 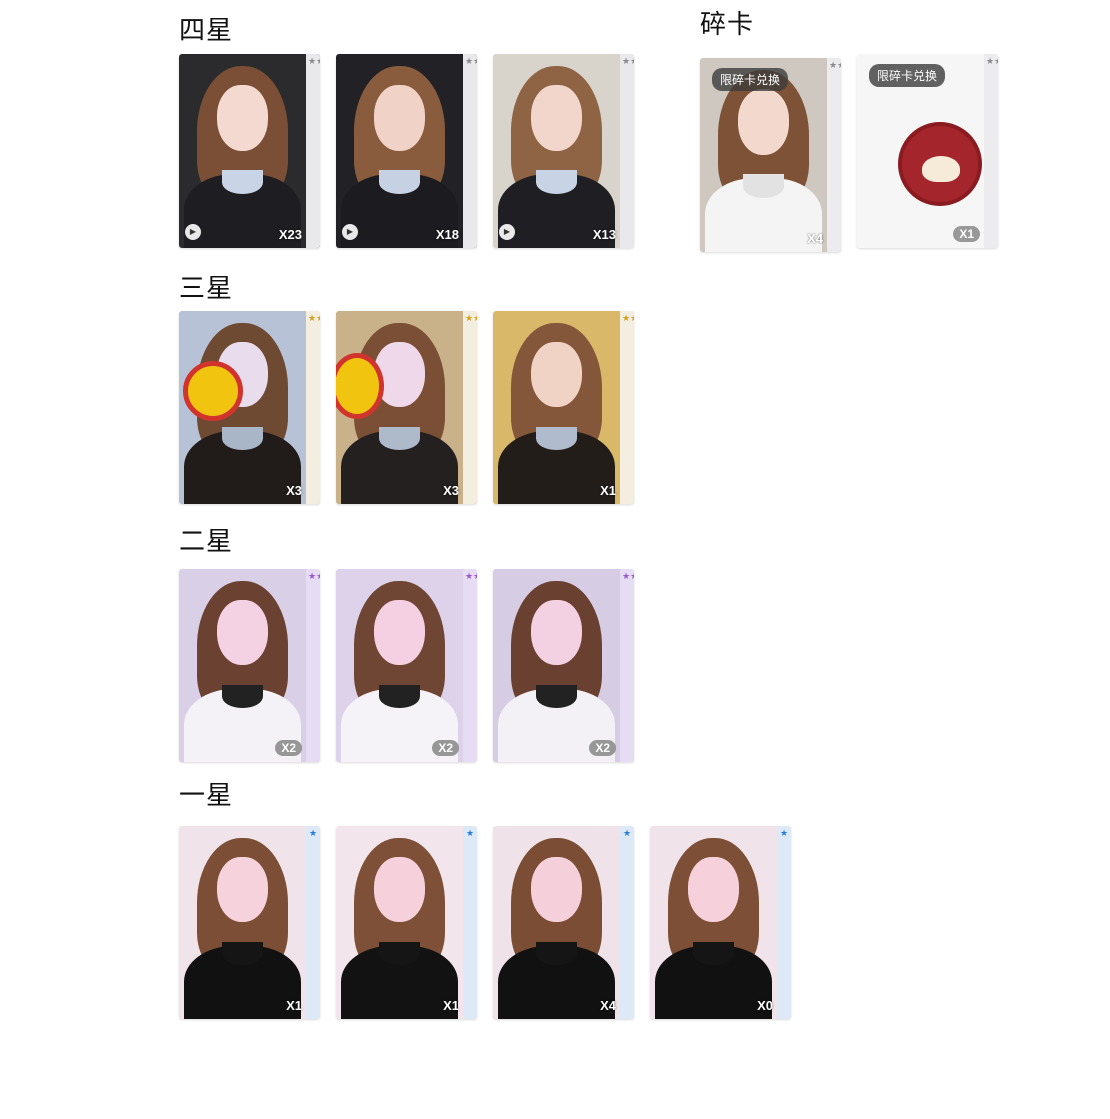 What do you see at coordinates (447, 234) in the screenshot?
I see `card-count: X18` at bounding box center [447, 234].